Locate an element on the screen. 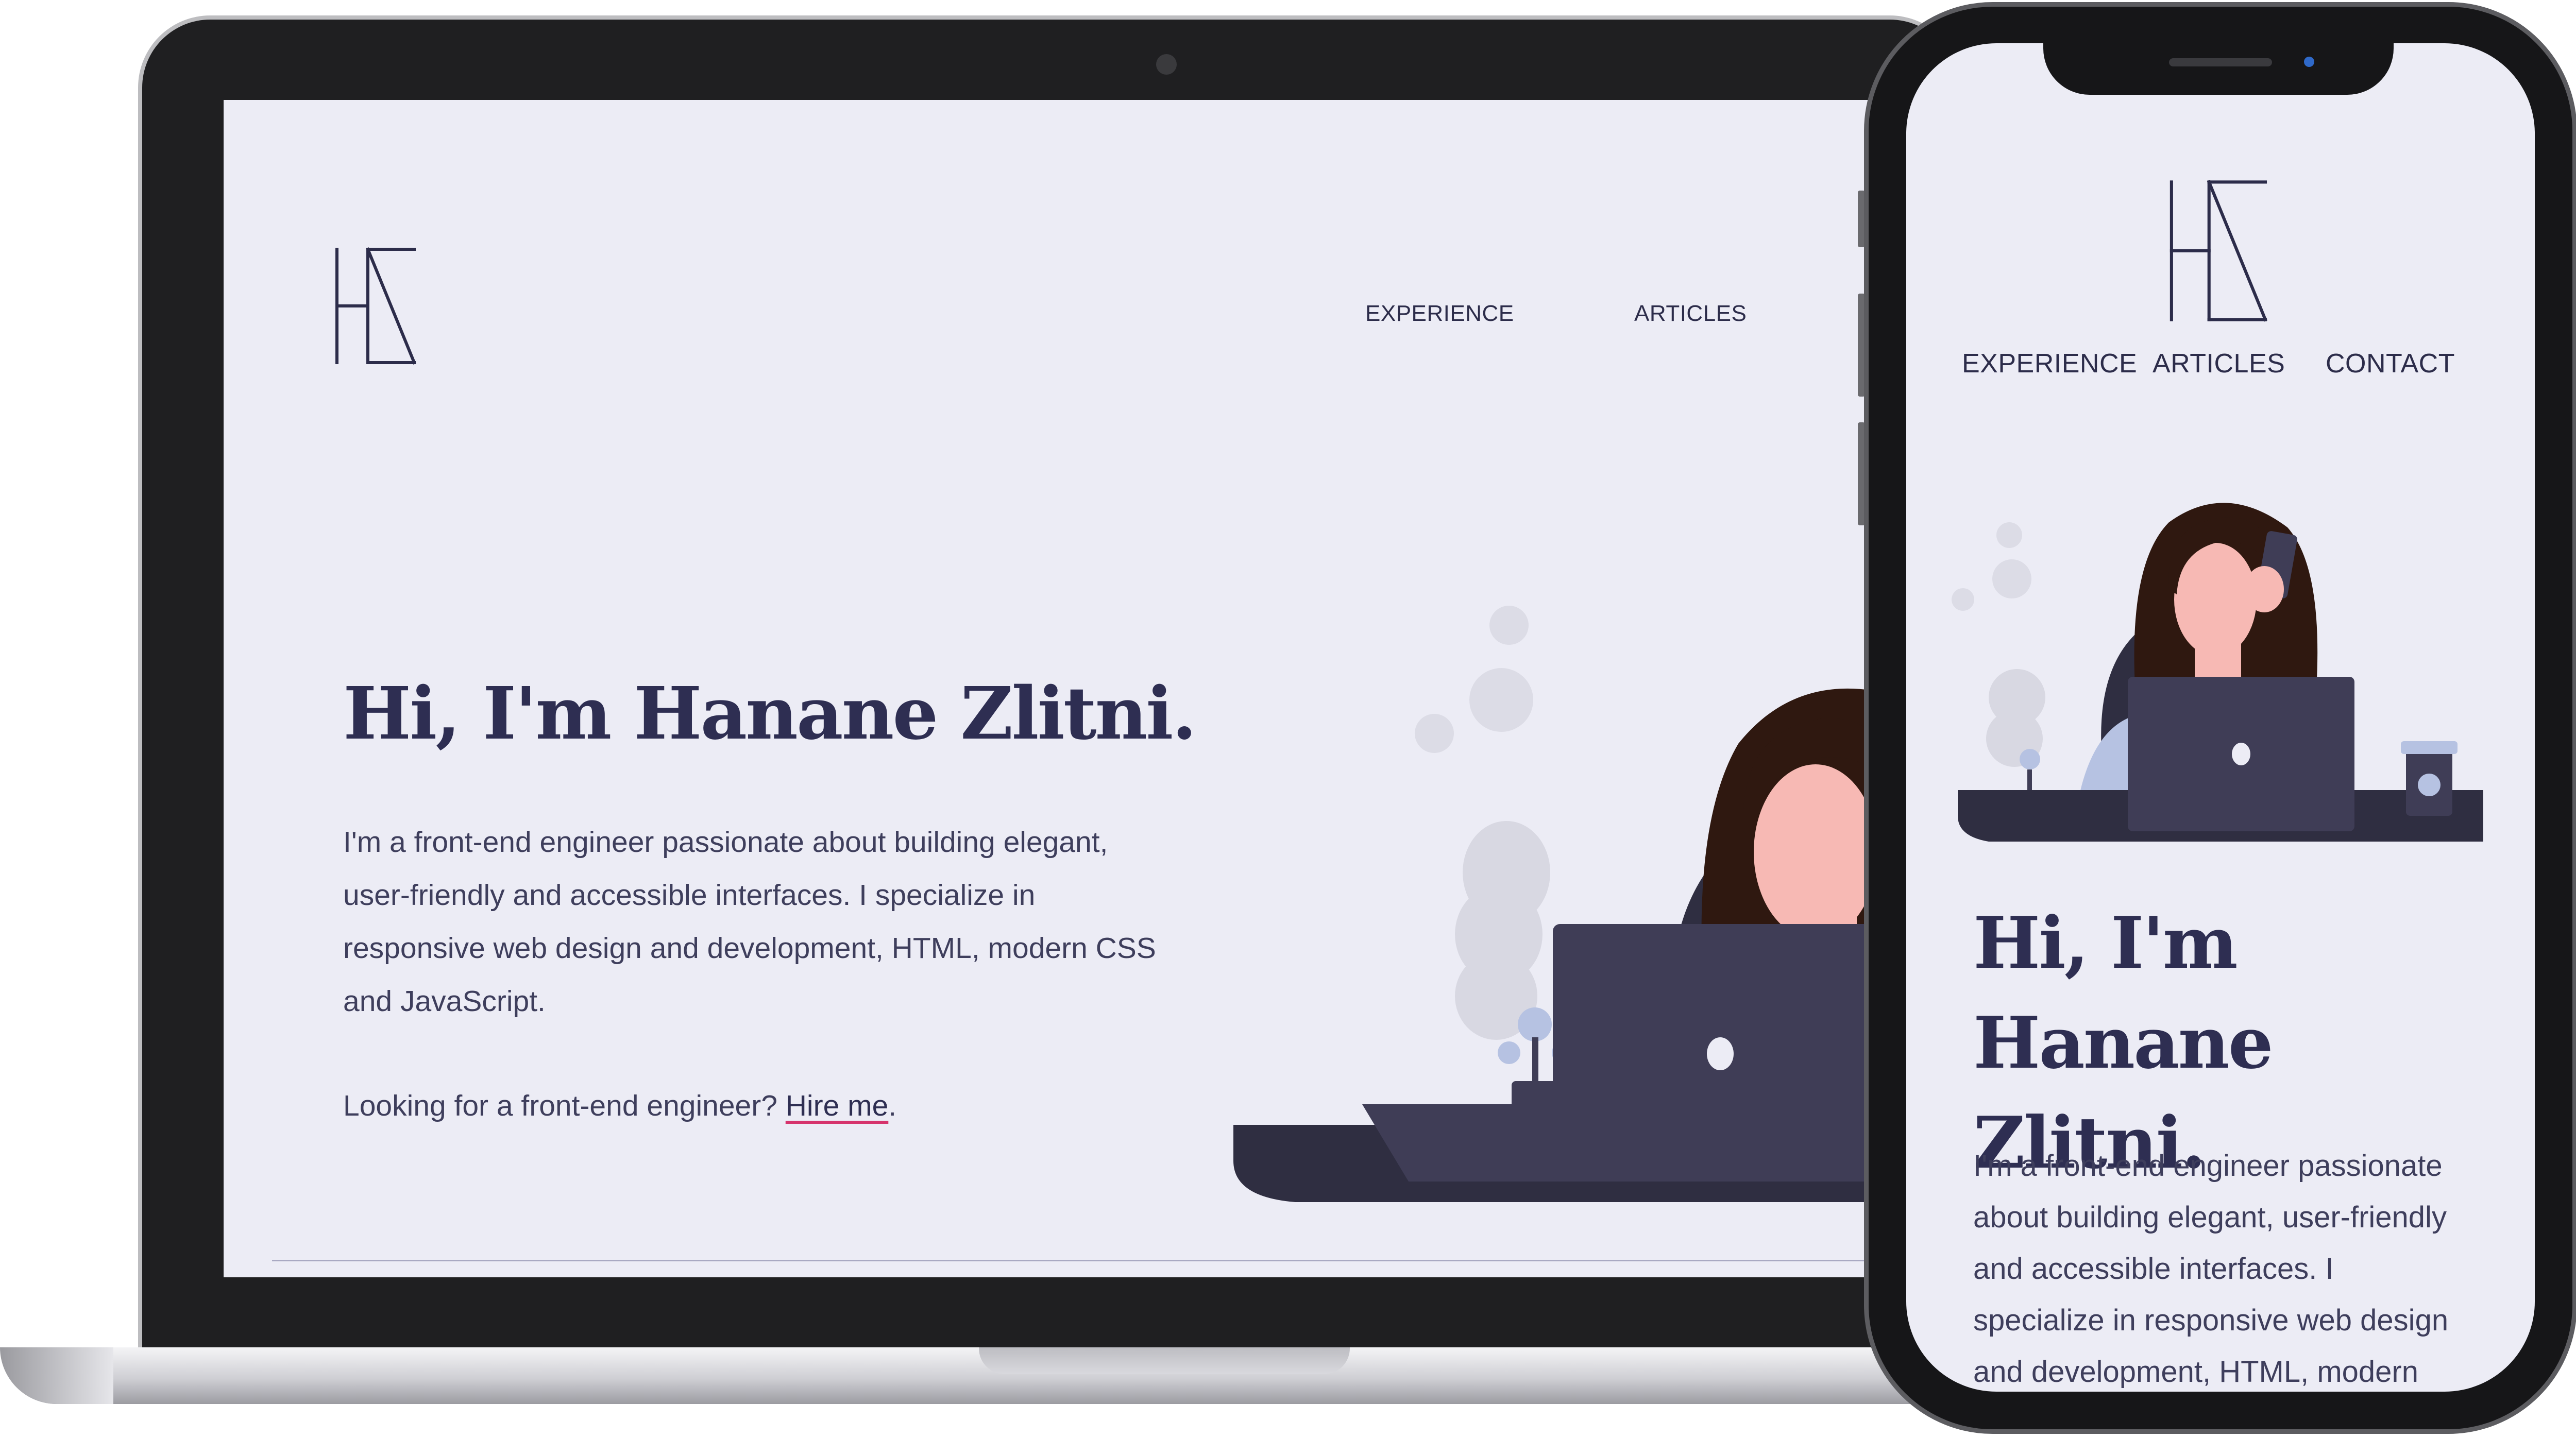 This screenshot has width=2576, height=1438. section-divider is located at coordinates (1122, 1260).